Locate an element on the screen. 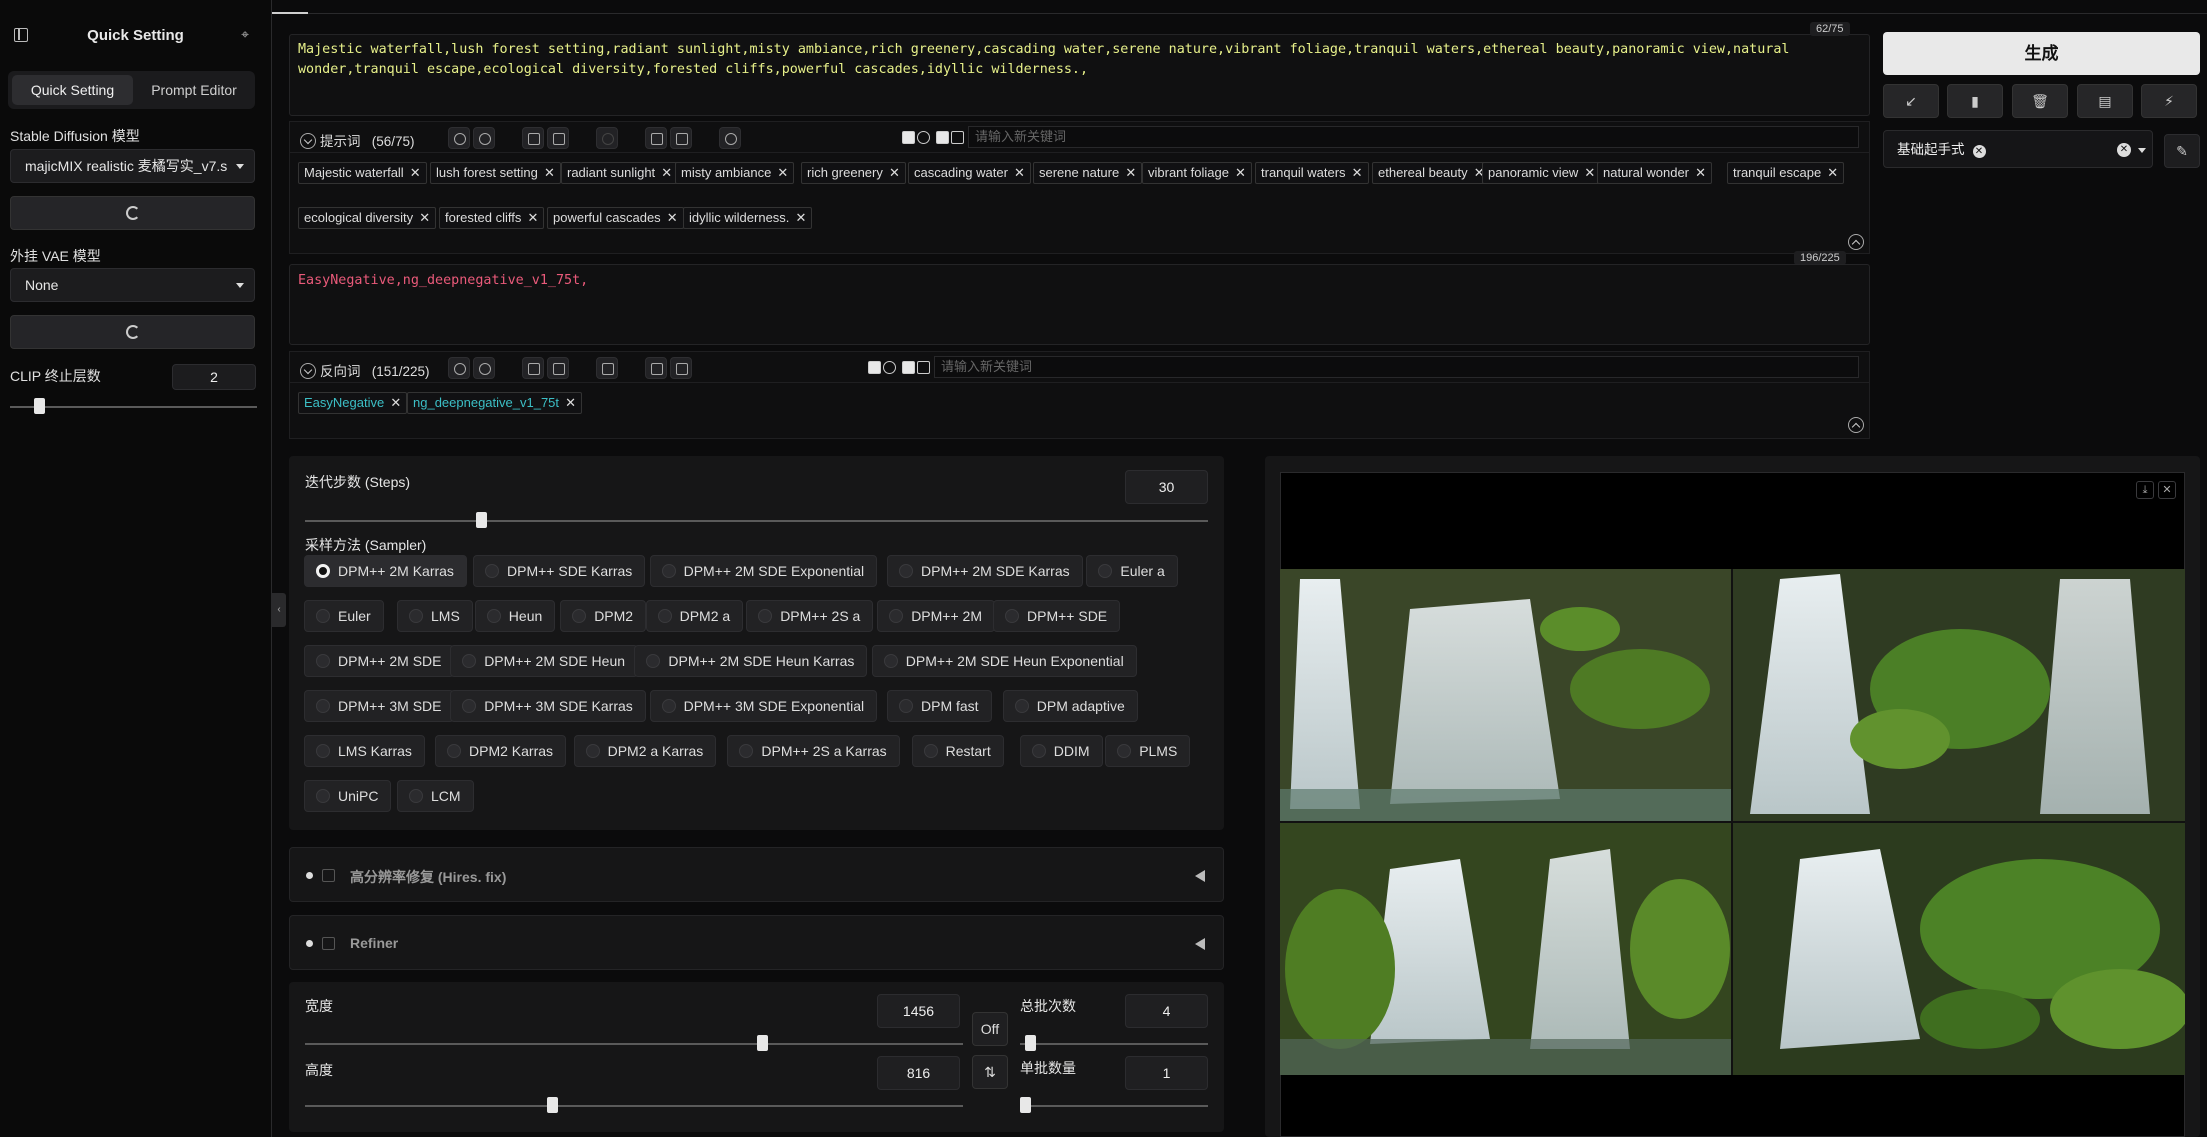 The height and width of the screenshot is (1137, 2207). sampler-option: DPM++ 2S a is located at coordinates (810, 616).